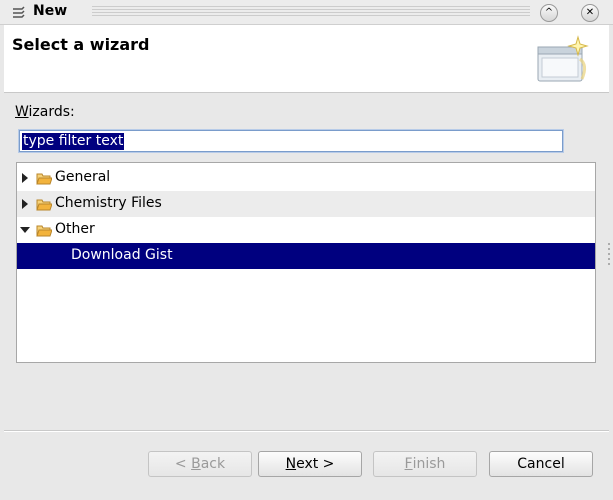 This screenshot has height=500, width=613. Describe the element at coordinates (291, 141) in the screenshot. I see `filter-input: type filter text` at that location.